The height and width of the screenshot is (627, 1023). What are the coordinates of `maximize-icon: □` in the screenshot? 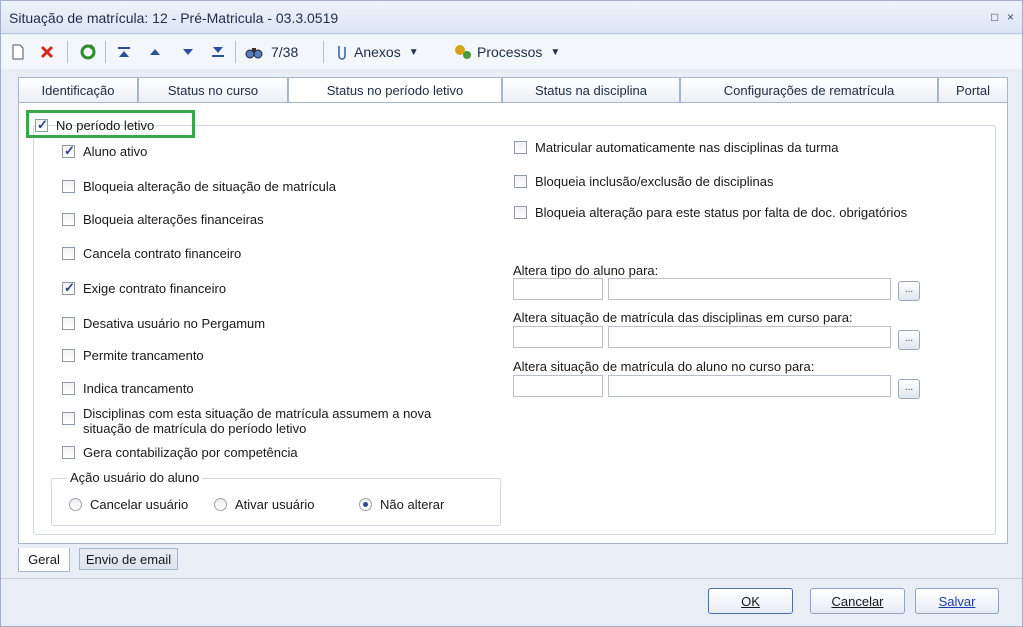 It's located at (994, 17).